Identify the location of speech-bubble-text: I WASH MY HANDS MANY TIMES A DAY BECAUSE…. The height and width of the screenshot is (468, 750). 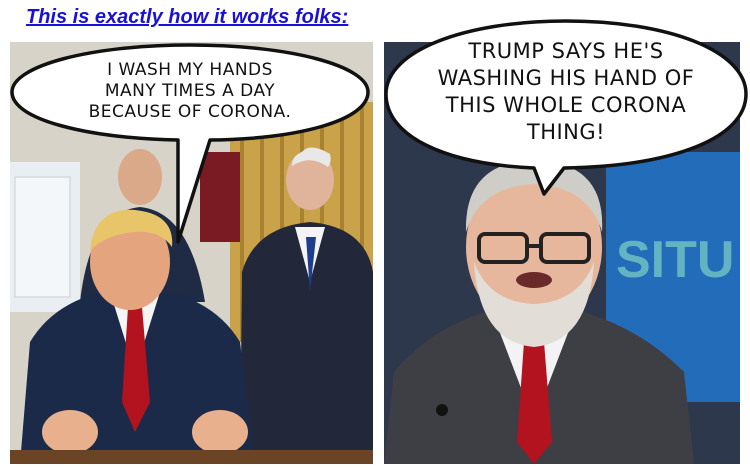
(190, 90).